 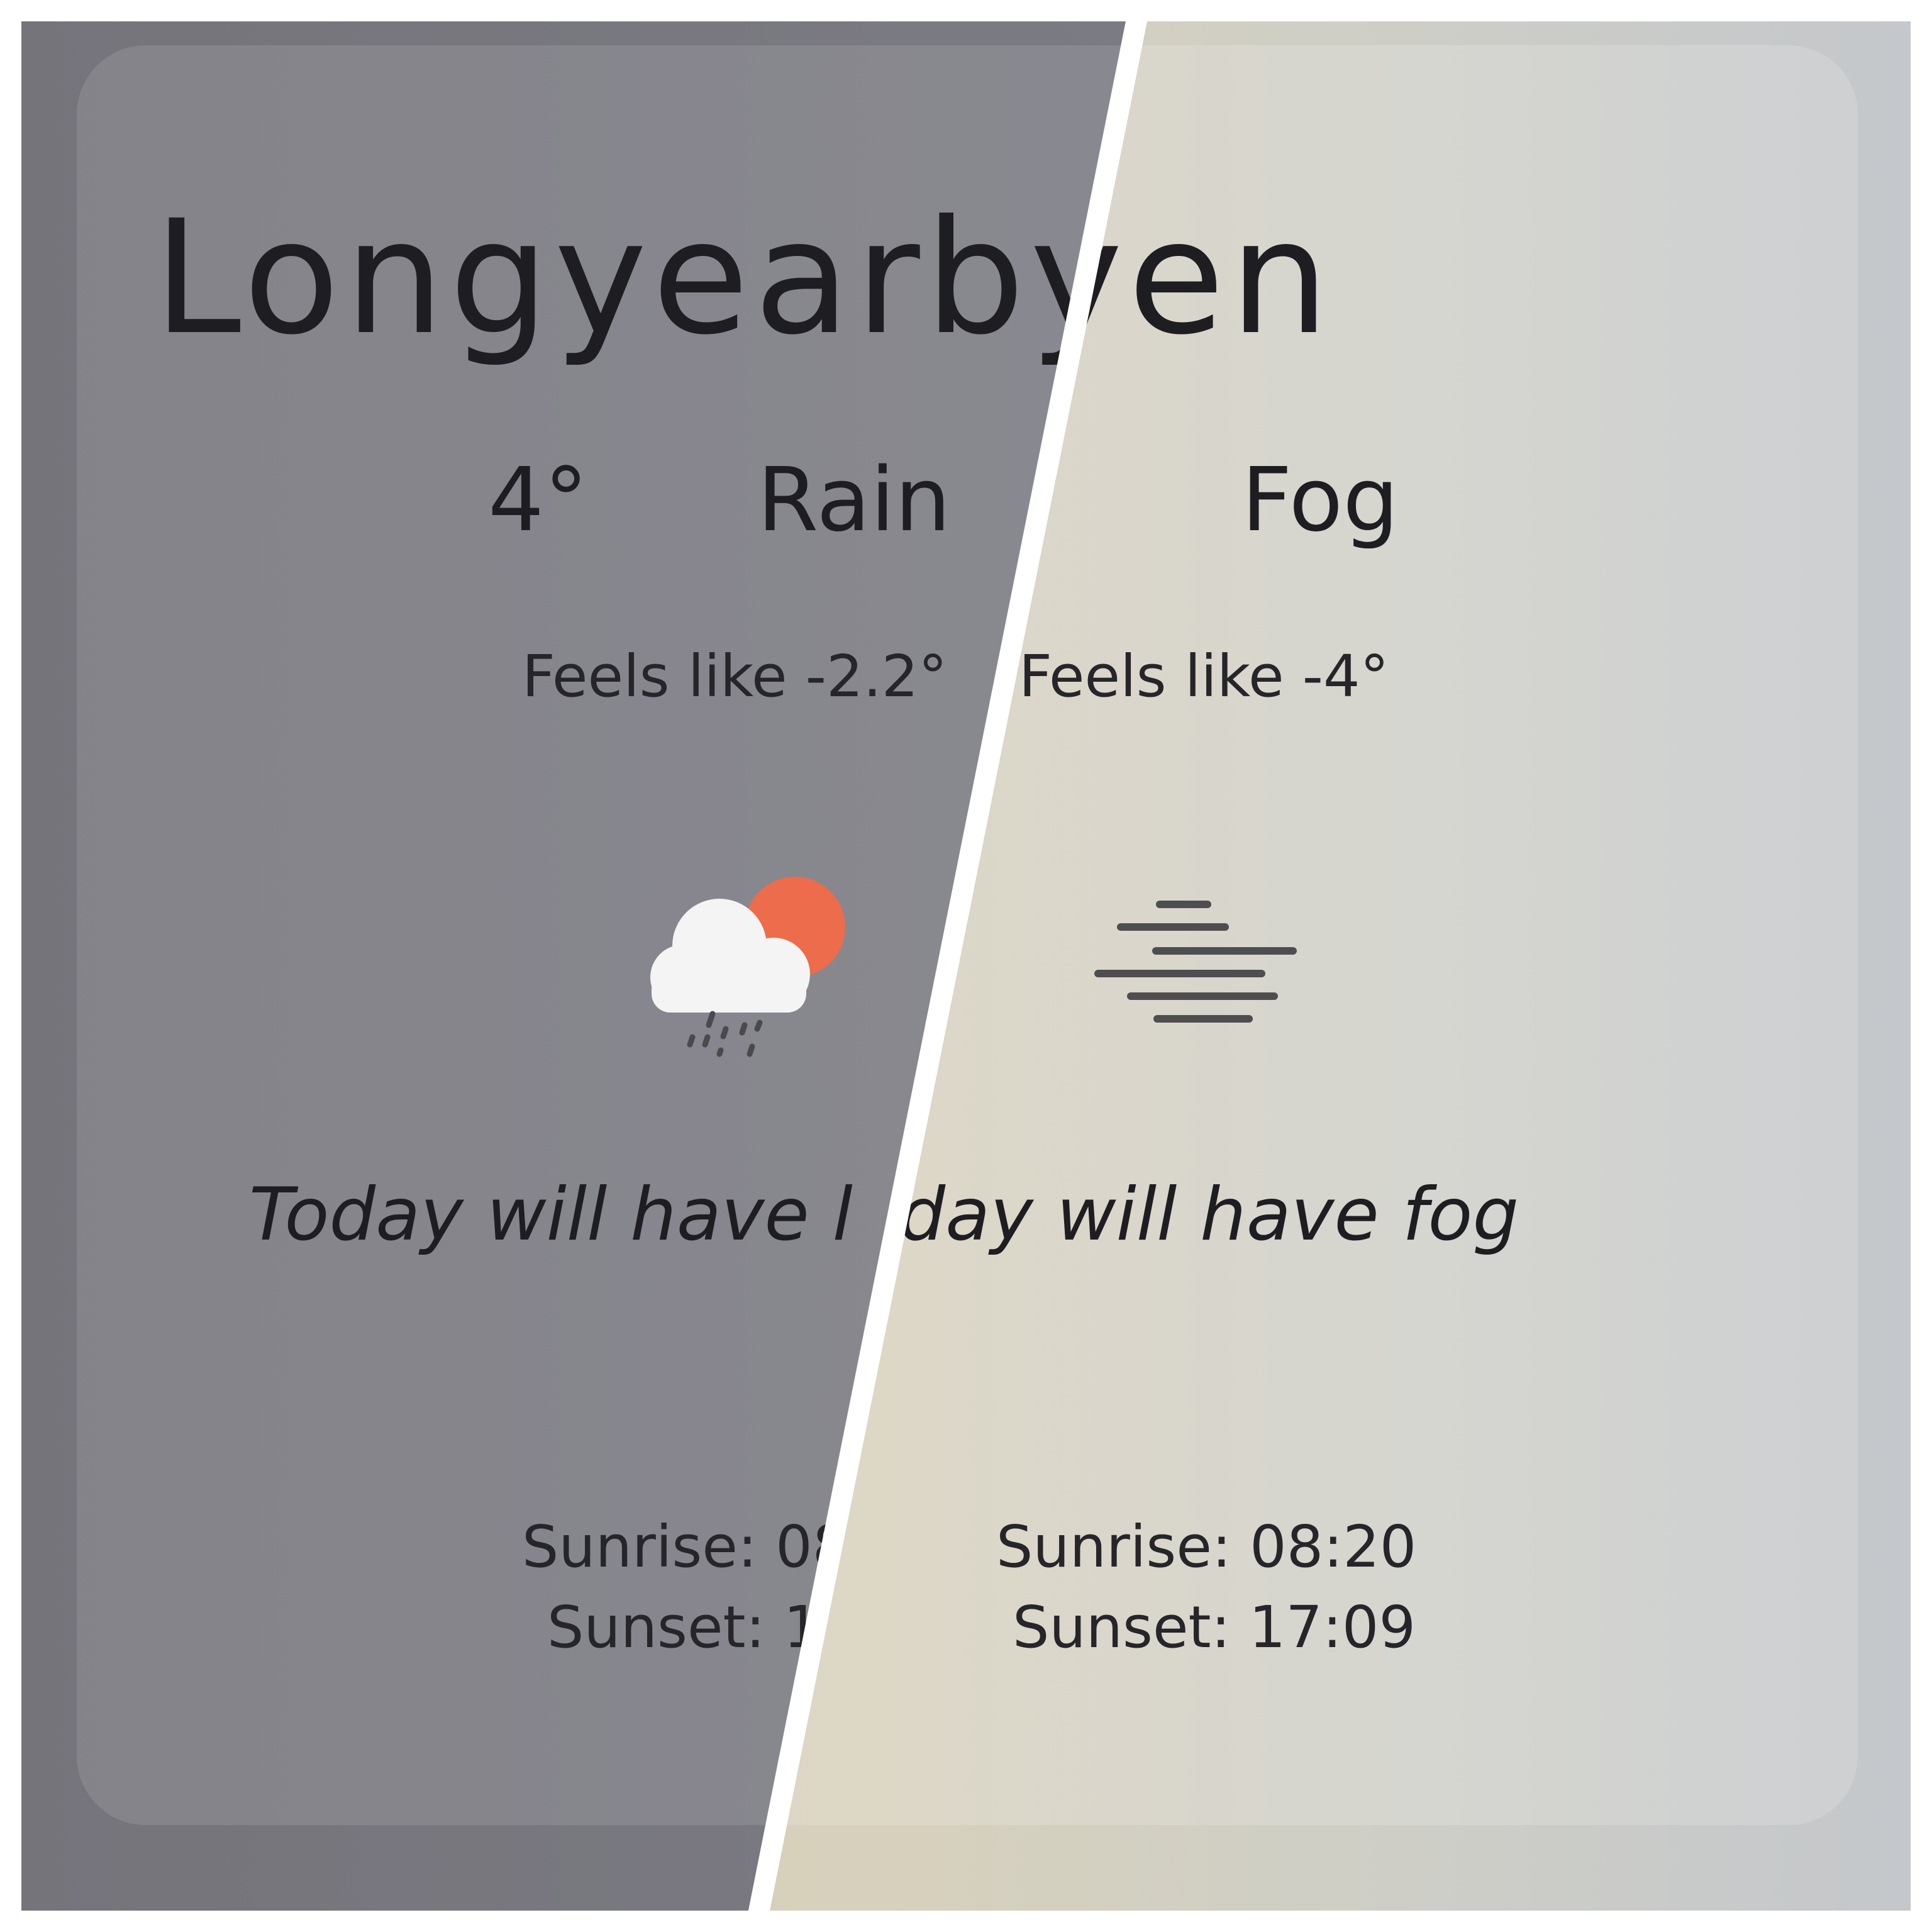 What do you see at coordinates (686, 1546) in the screenshot?
I see `sunrise-time: Sunrise: 08` at bounding box center [686, 1546].